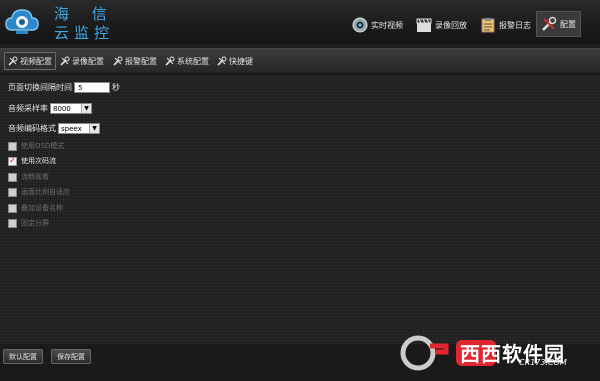 This screenshot has width=600, height=381. What do you see at coordinates (22, 21) in the screenshot?
I see `cloud-camera-logo-icon` at bounding box center [22, 21].